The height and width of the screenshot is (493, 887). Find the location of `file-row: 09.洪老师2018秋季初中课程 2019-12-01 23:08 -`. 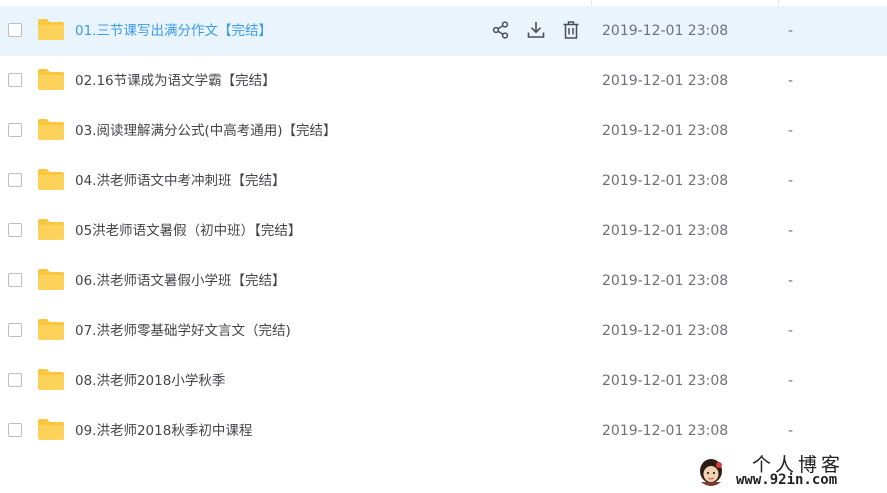

file-row: 09.洪老师2018秋季初中课程 2019-12-01 23:08 - is located at coordinates (443, 431).